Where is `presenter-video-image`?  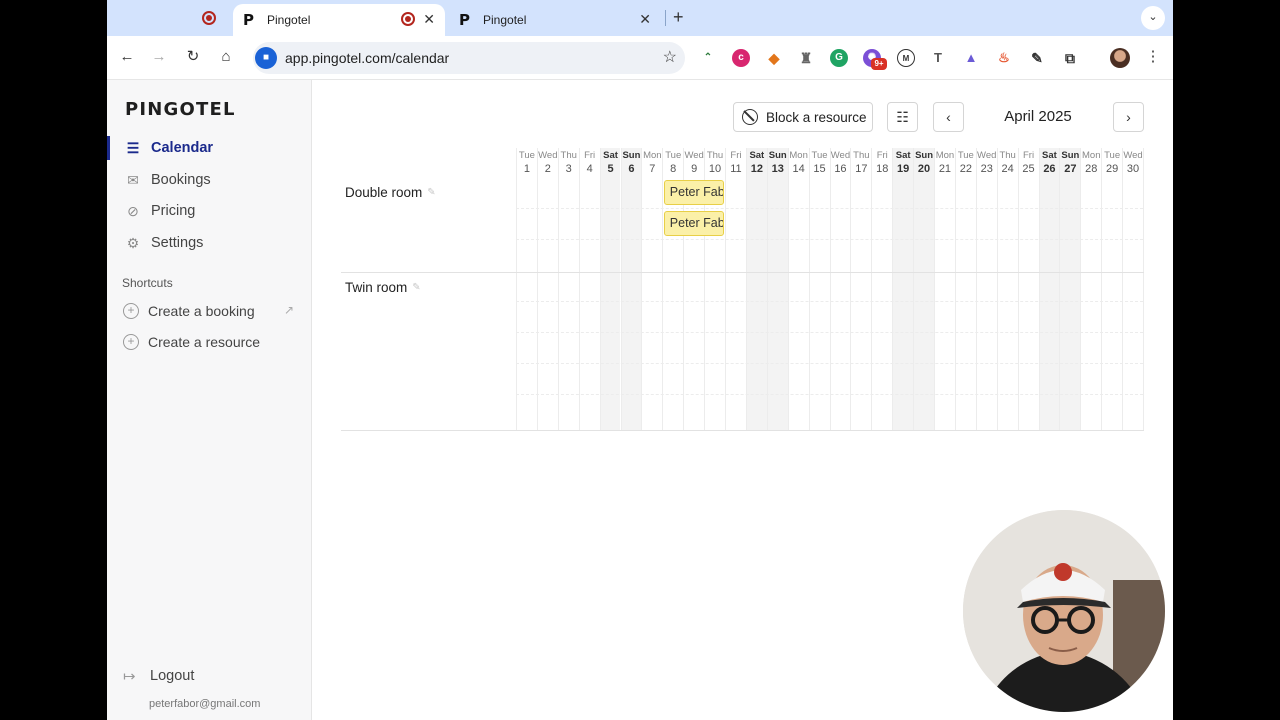 presenter-video-image is located at coordinates (1064, 611).